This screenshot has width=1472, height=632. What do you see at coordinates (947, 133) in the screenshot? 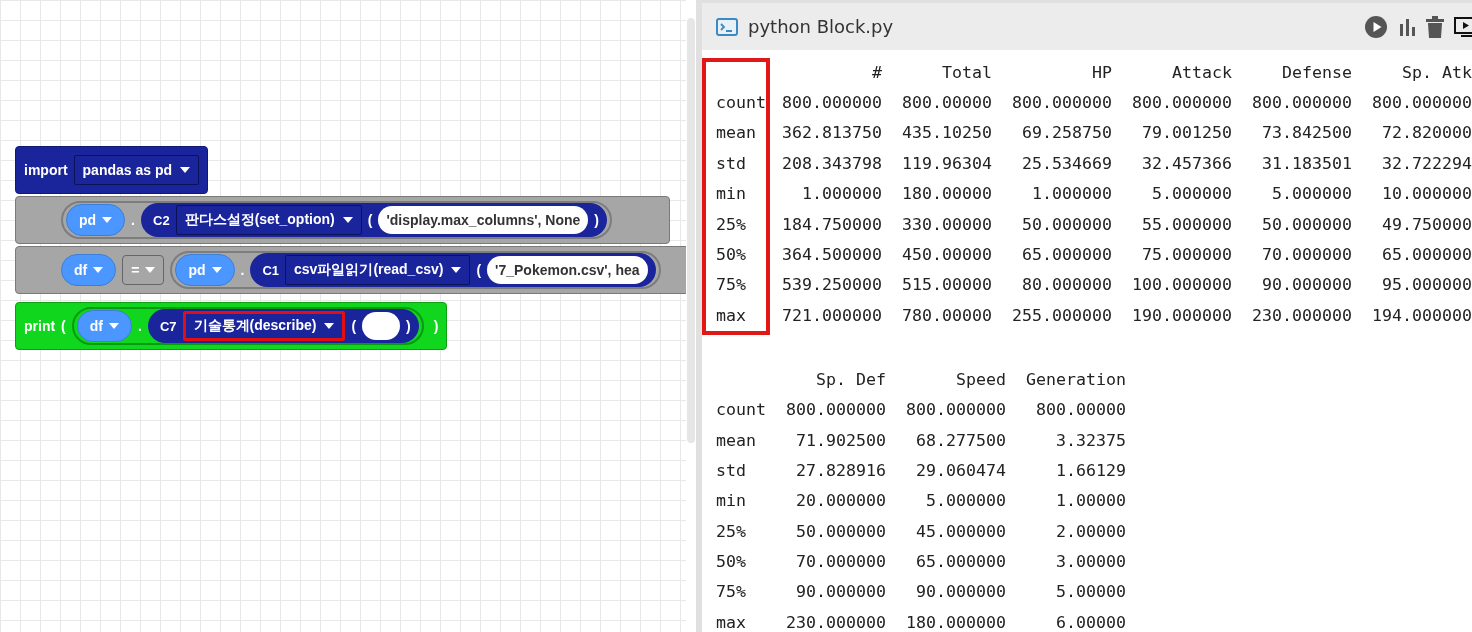
I see `table-cell-text: 435.10250` at bounding box center [947, 133].